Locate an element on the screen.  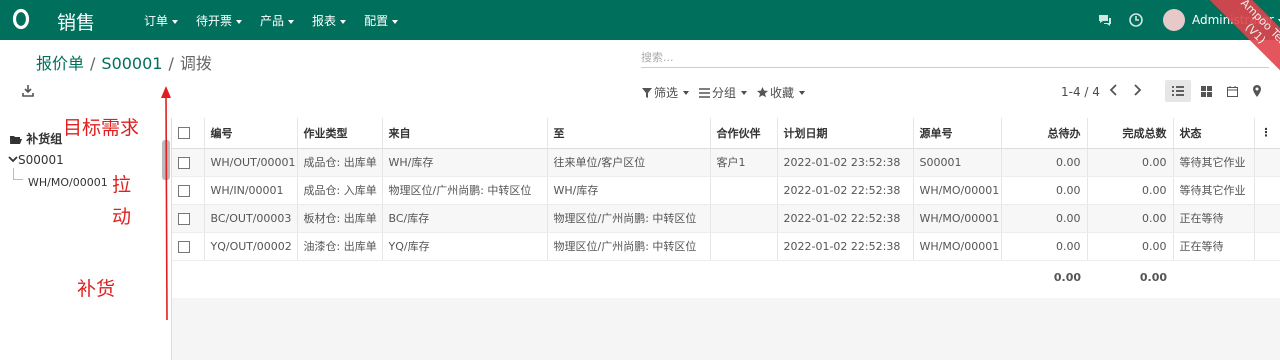
annotation-pull-2: 动 is located at coordinates (122, 217).